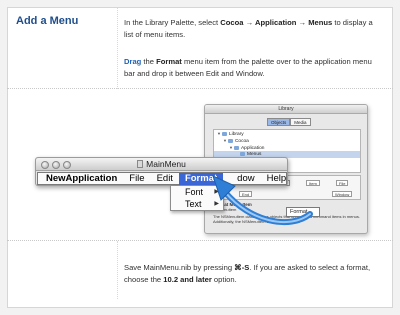 This screenshot has height=315, width=400. Describe the element at coordinates (342, 183) in the screenshot. I see `file-menu-object: File` at that location.